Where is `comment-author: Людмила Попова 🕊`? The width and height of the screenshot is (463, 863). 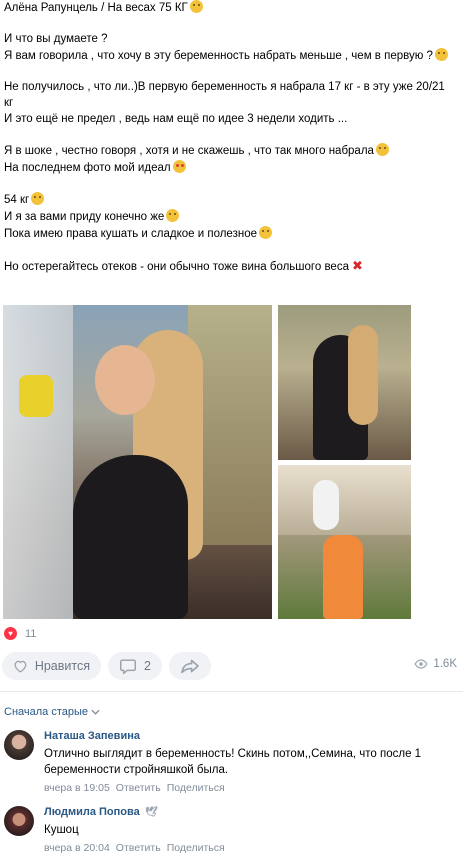 comment-author: Людмила Попова 🕊 is located at coordinates (251, 812).